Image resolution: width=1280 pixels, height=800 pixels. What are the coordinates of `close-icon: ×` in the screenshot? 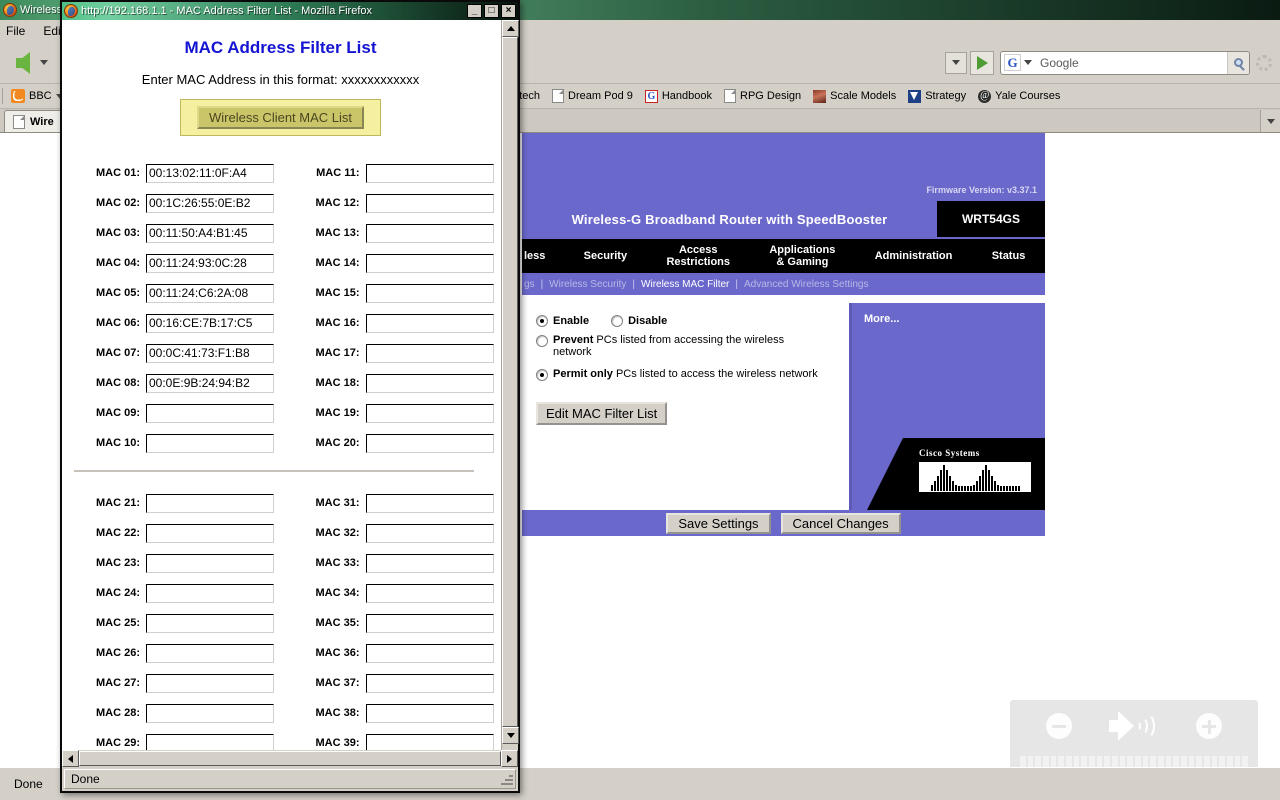 It's located at (508, 11).